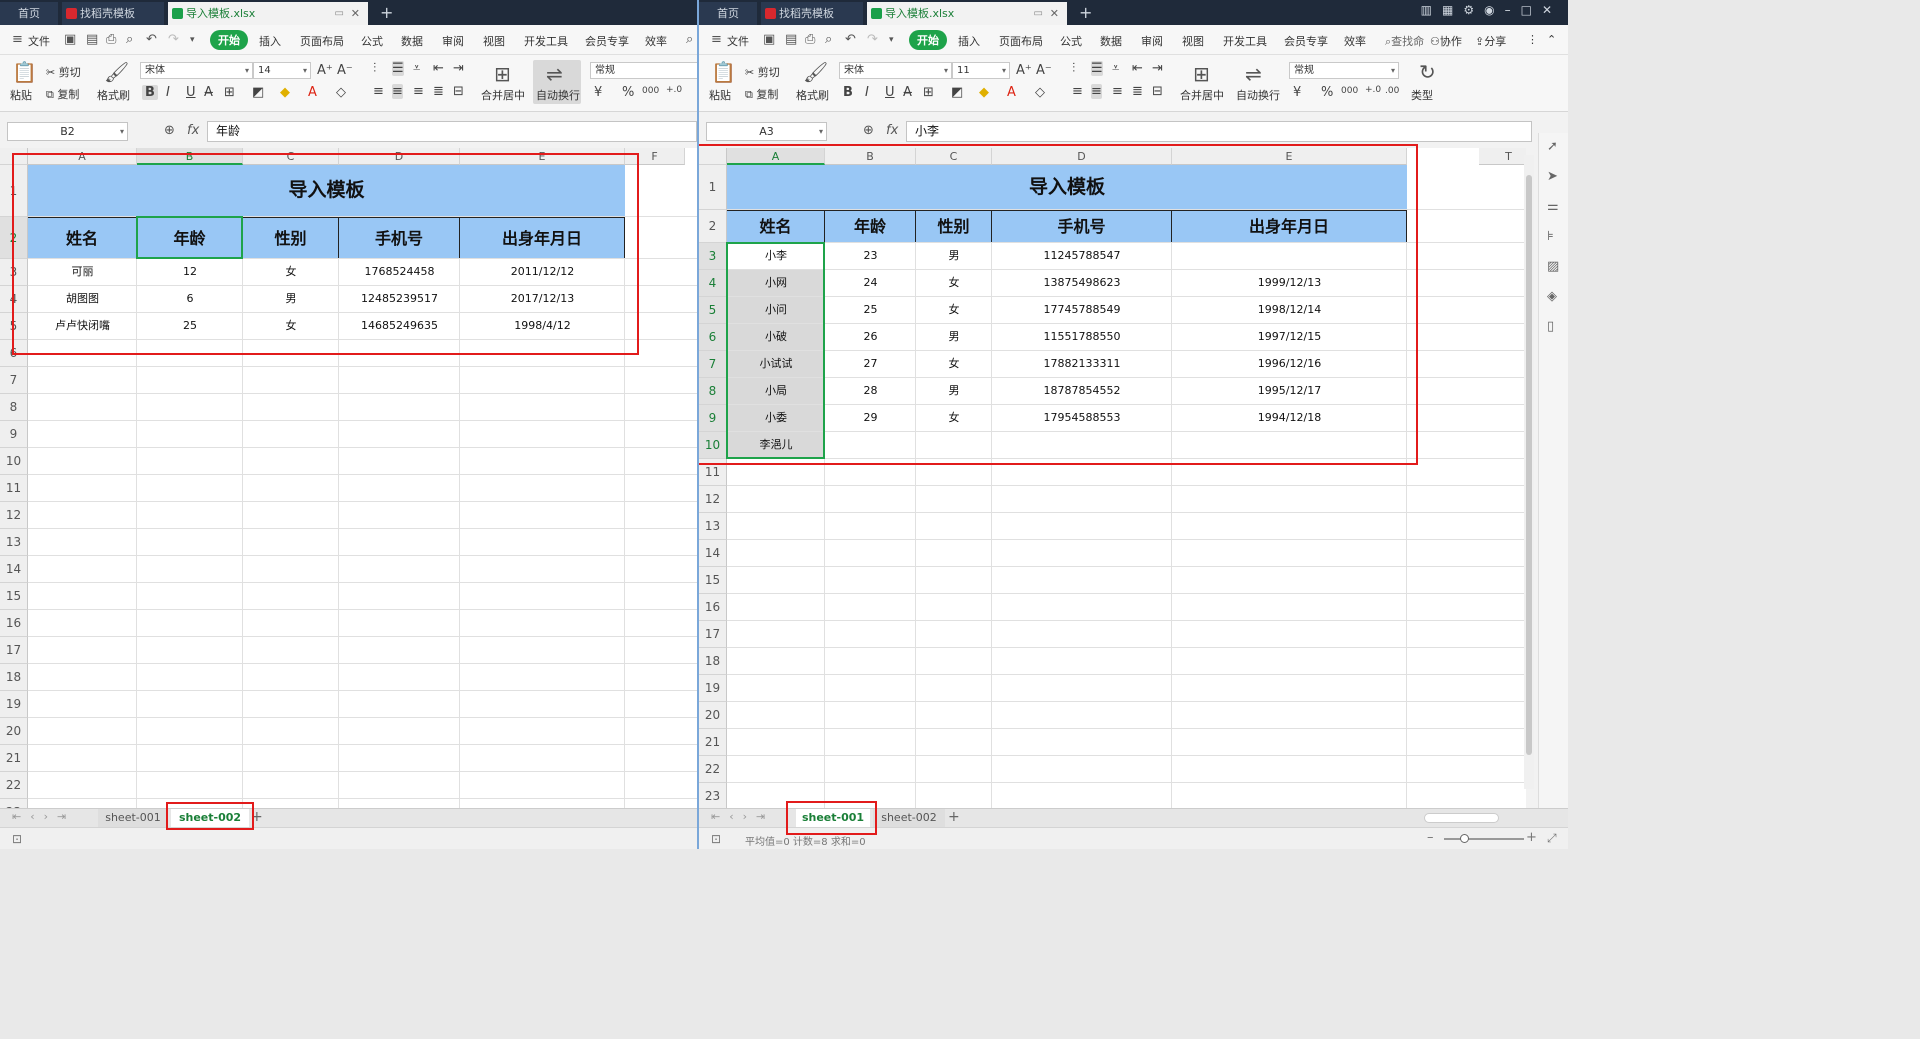 The height and width of the screenshot is (1039, 1920). I want to click on increase-font-icon: A⁺, so click(1024, 70).